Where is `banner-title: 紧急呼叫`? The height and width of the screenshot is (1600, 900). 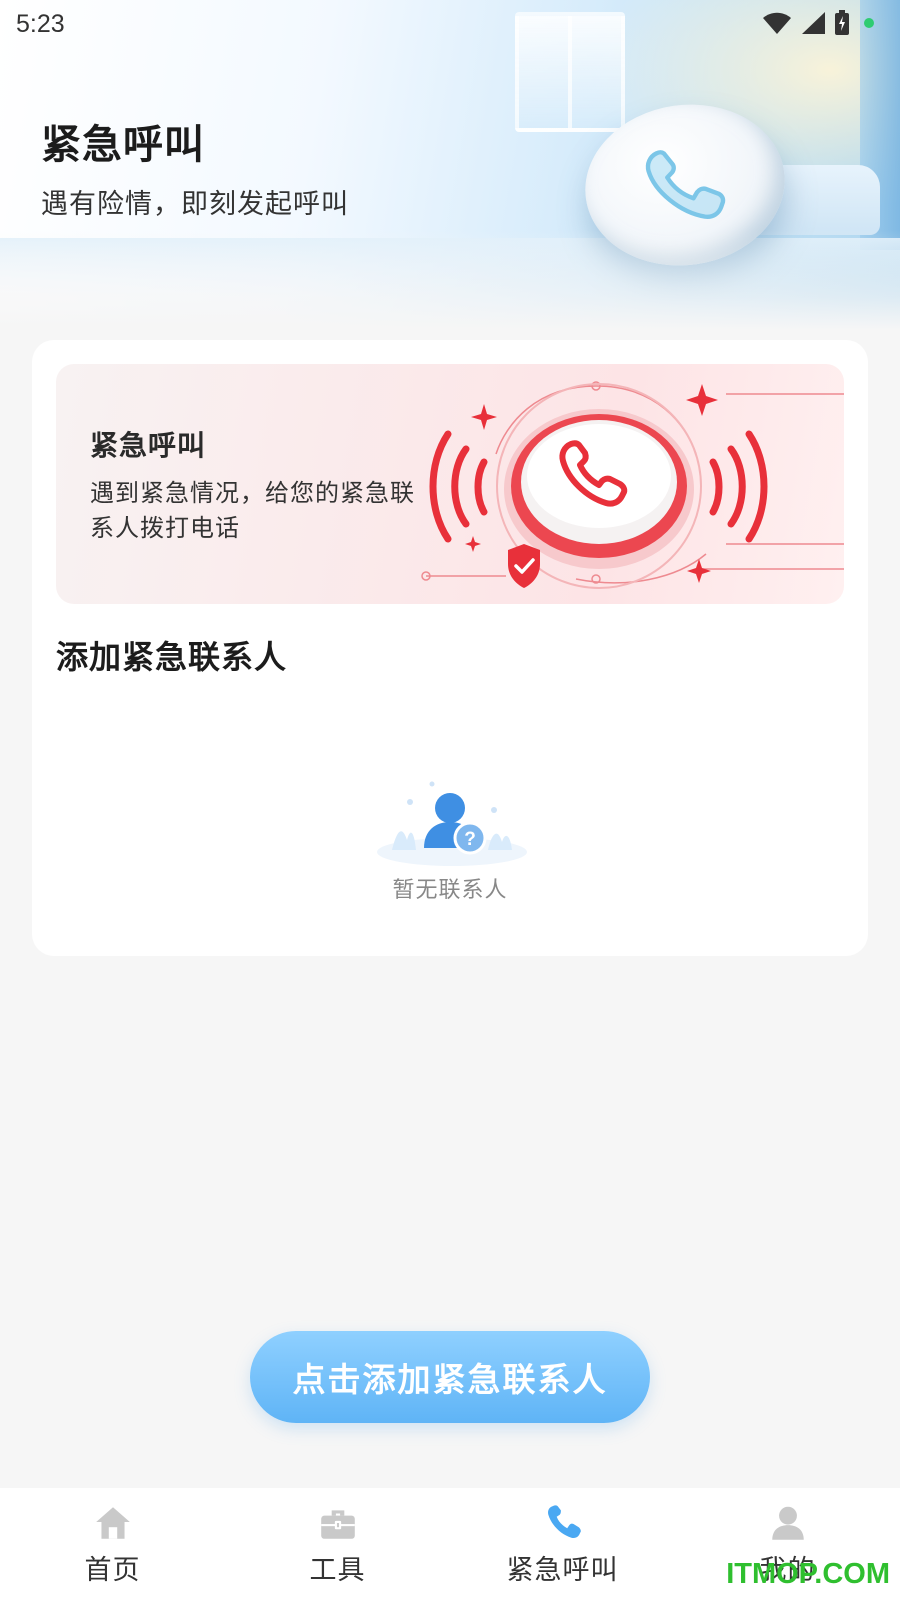 banner-title: 紧急呼叫 is located at coordinates (148, 445).